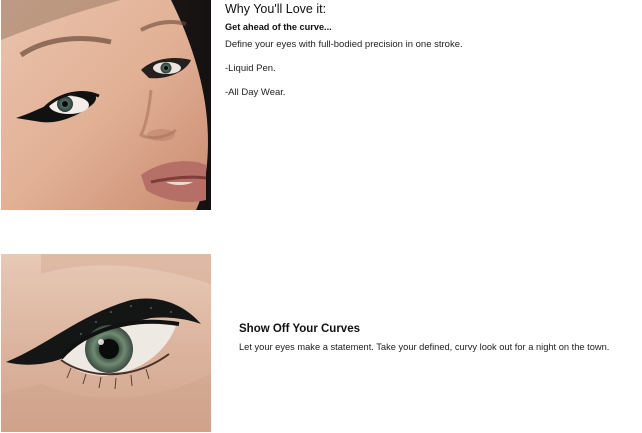  What do you see at coordinates (255, 92) in the screenshot?
I see `feature-line-all-day-wear: -All Day Wear.` at bounding box center [255, 92].